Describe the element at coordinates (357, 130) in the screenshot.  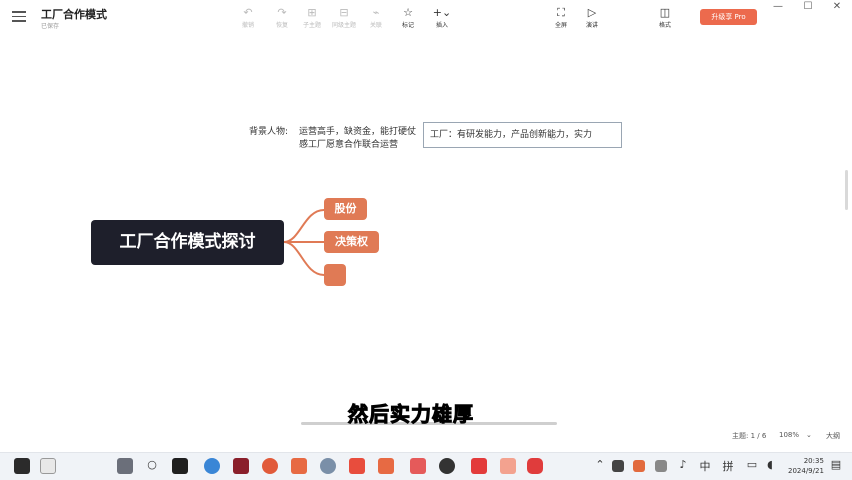
I see `background-text-line1: 运营高手，缺资金，能打硬仗` at that location.